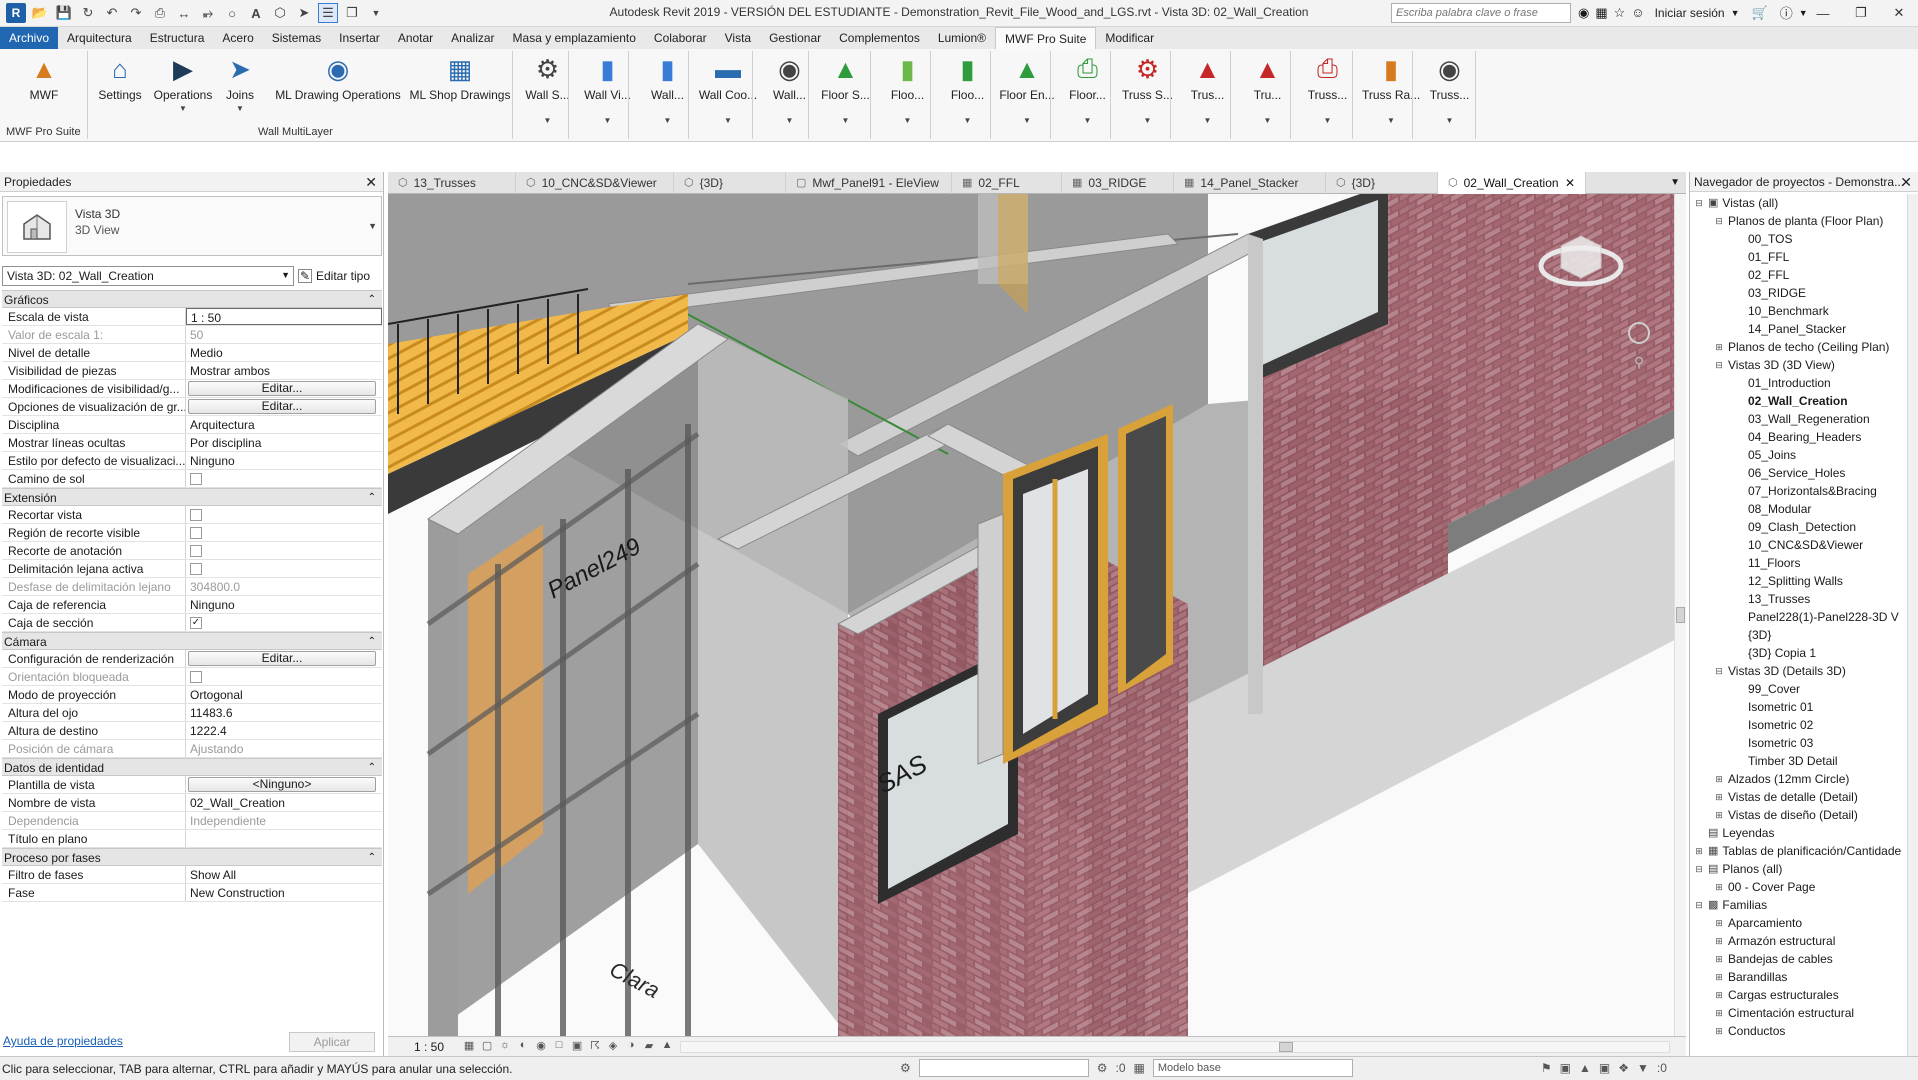 This screenshot has height=1080, width=1918. I want to click on ribbon-button-7: ▮ Wall Vi... ▼, so click(607, 95).